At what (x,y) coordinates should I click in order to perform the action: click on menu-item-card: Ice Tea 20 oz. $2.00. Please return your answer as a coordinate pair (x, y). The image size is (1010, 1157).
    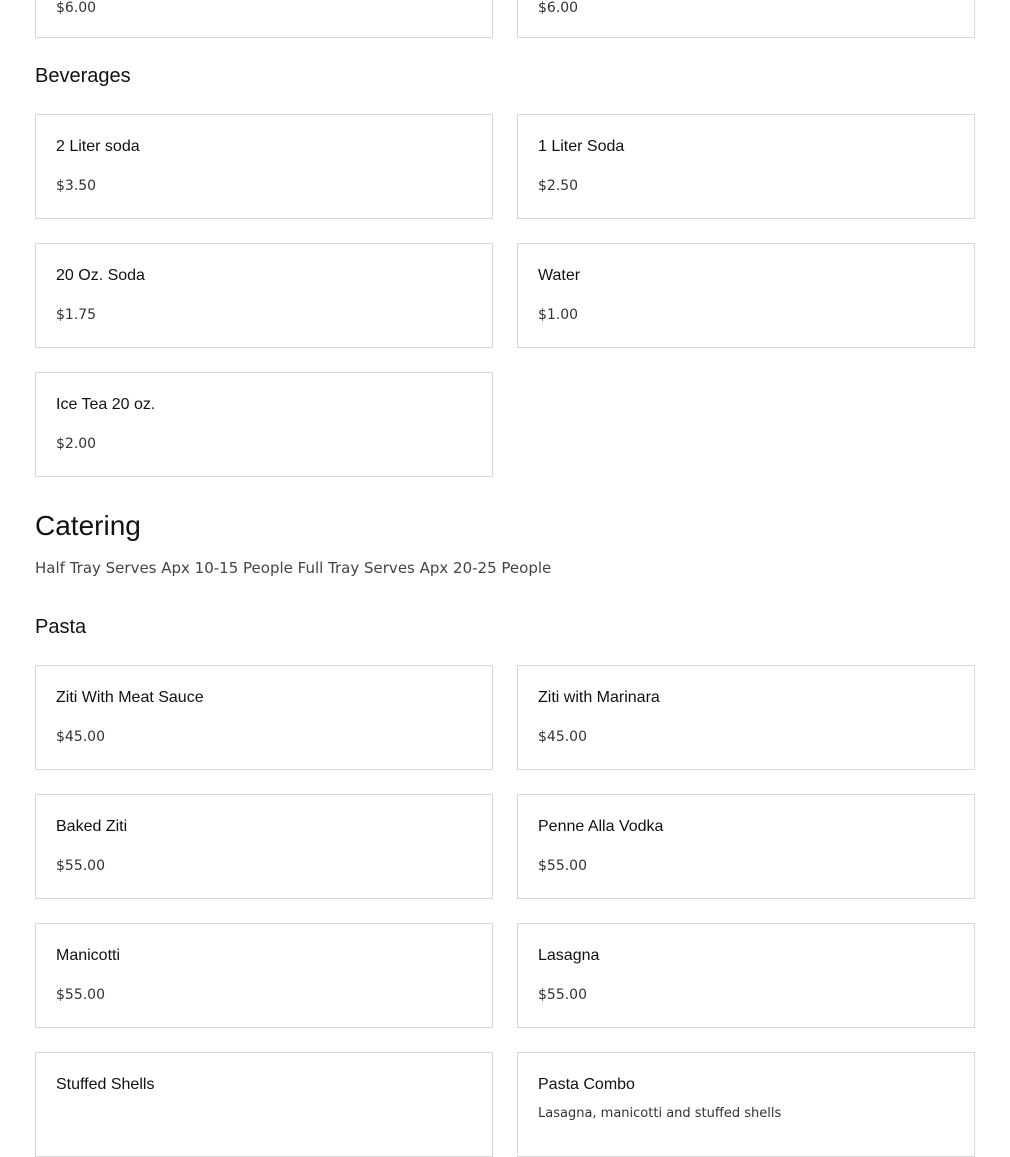
    Looking at the image, I should click on (264, 424).